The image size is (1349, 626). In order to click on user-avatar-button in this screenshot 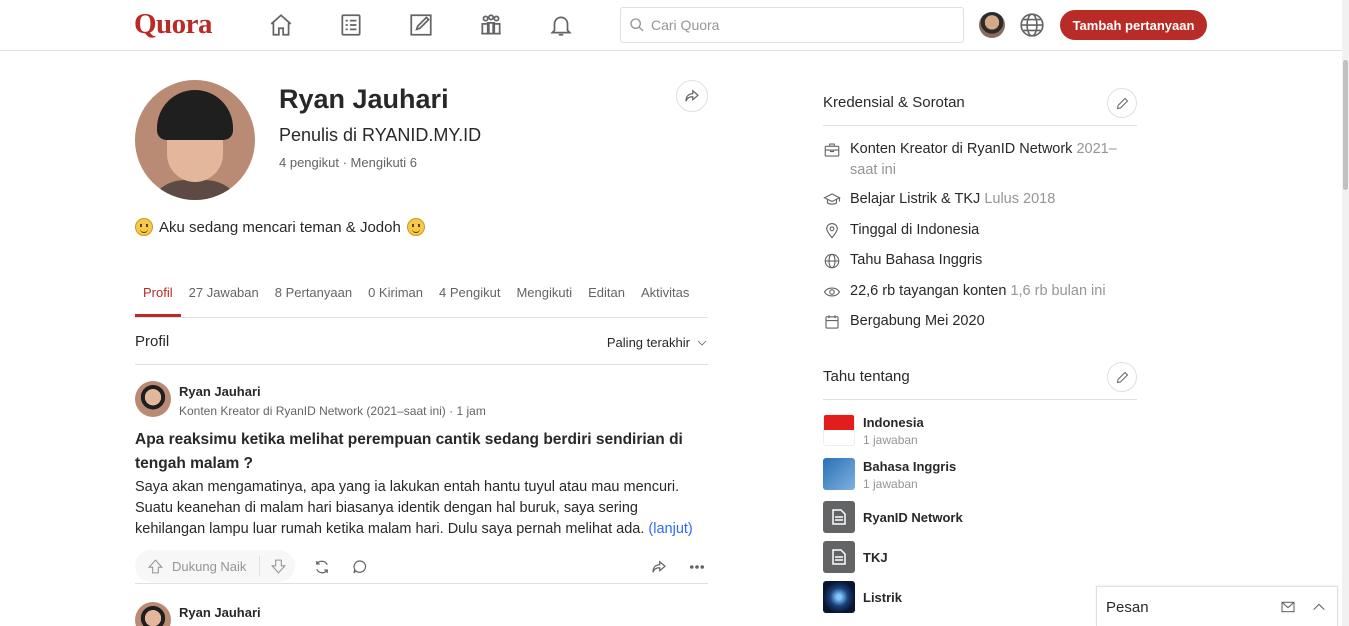, I will do `click(992, 25)`.